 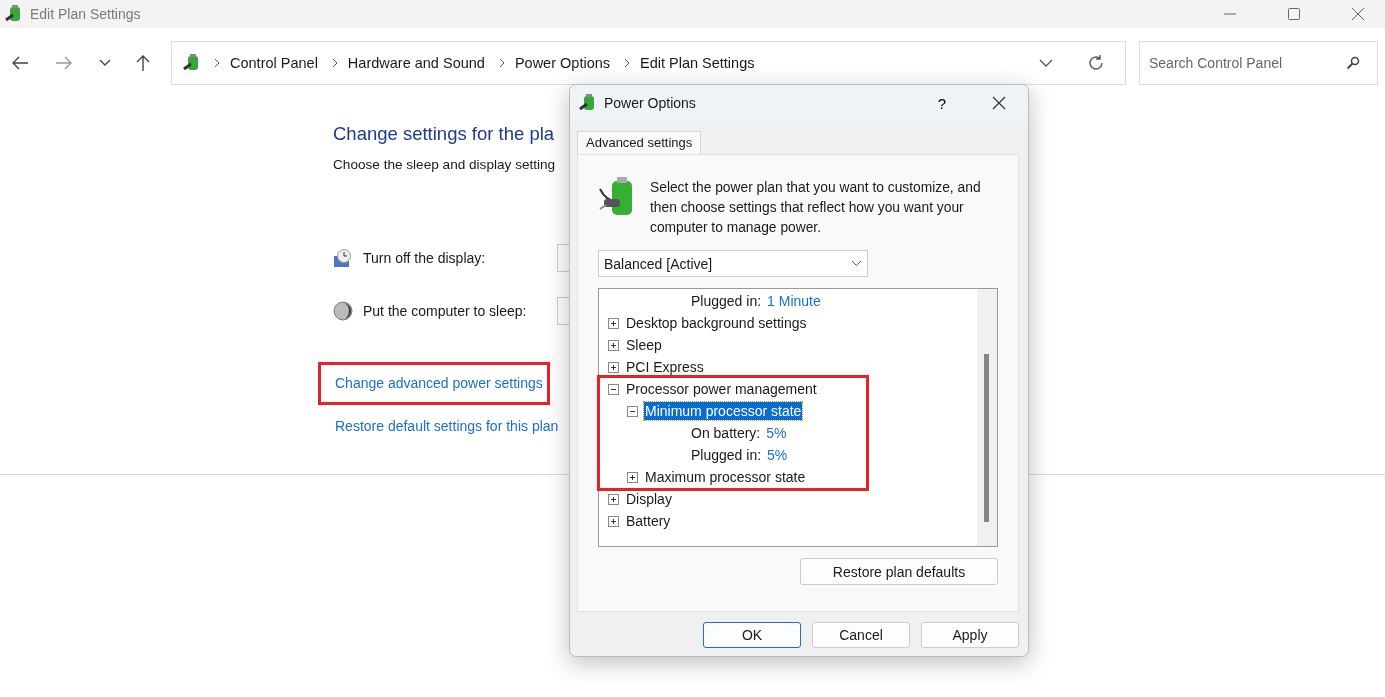 What do you see at coordinates (445, 311) in the screenshot?
I see `setting-label: Put the computer to sleep:` at bounding box center [445, 311].